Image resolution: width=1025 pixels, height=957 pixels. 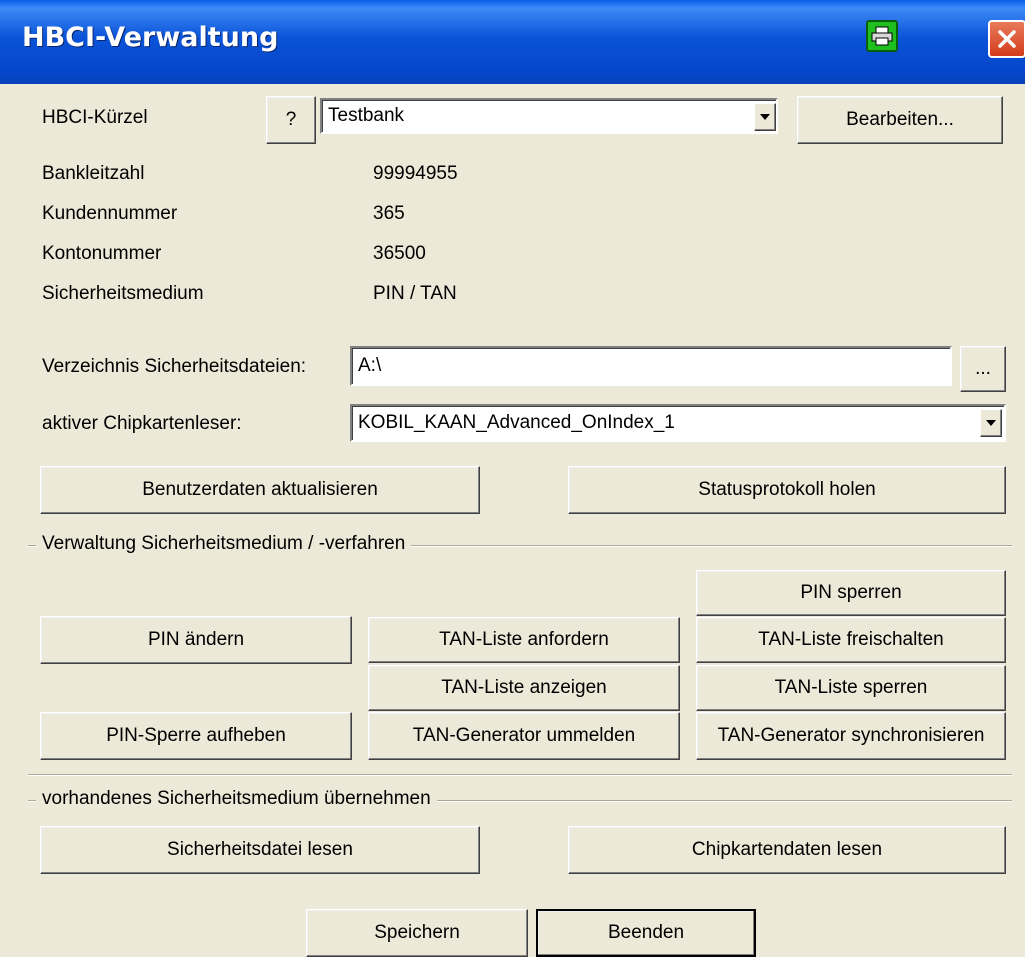 What do you see at coordinates (516, 422) in the screenshot?
I see `reader-value: KOBIL_KAAN_Advanced_OnIndex_1` at bounding box center [516, 422].